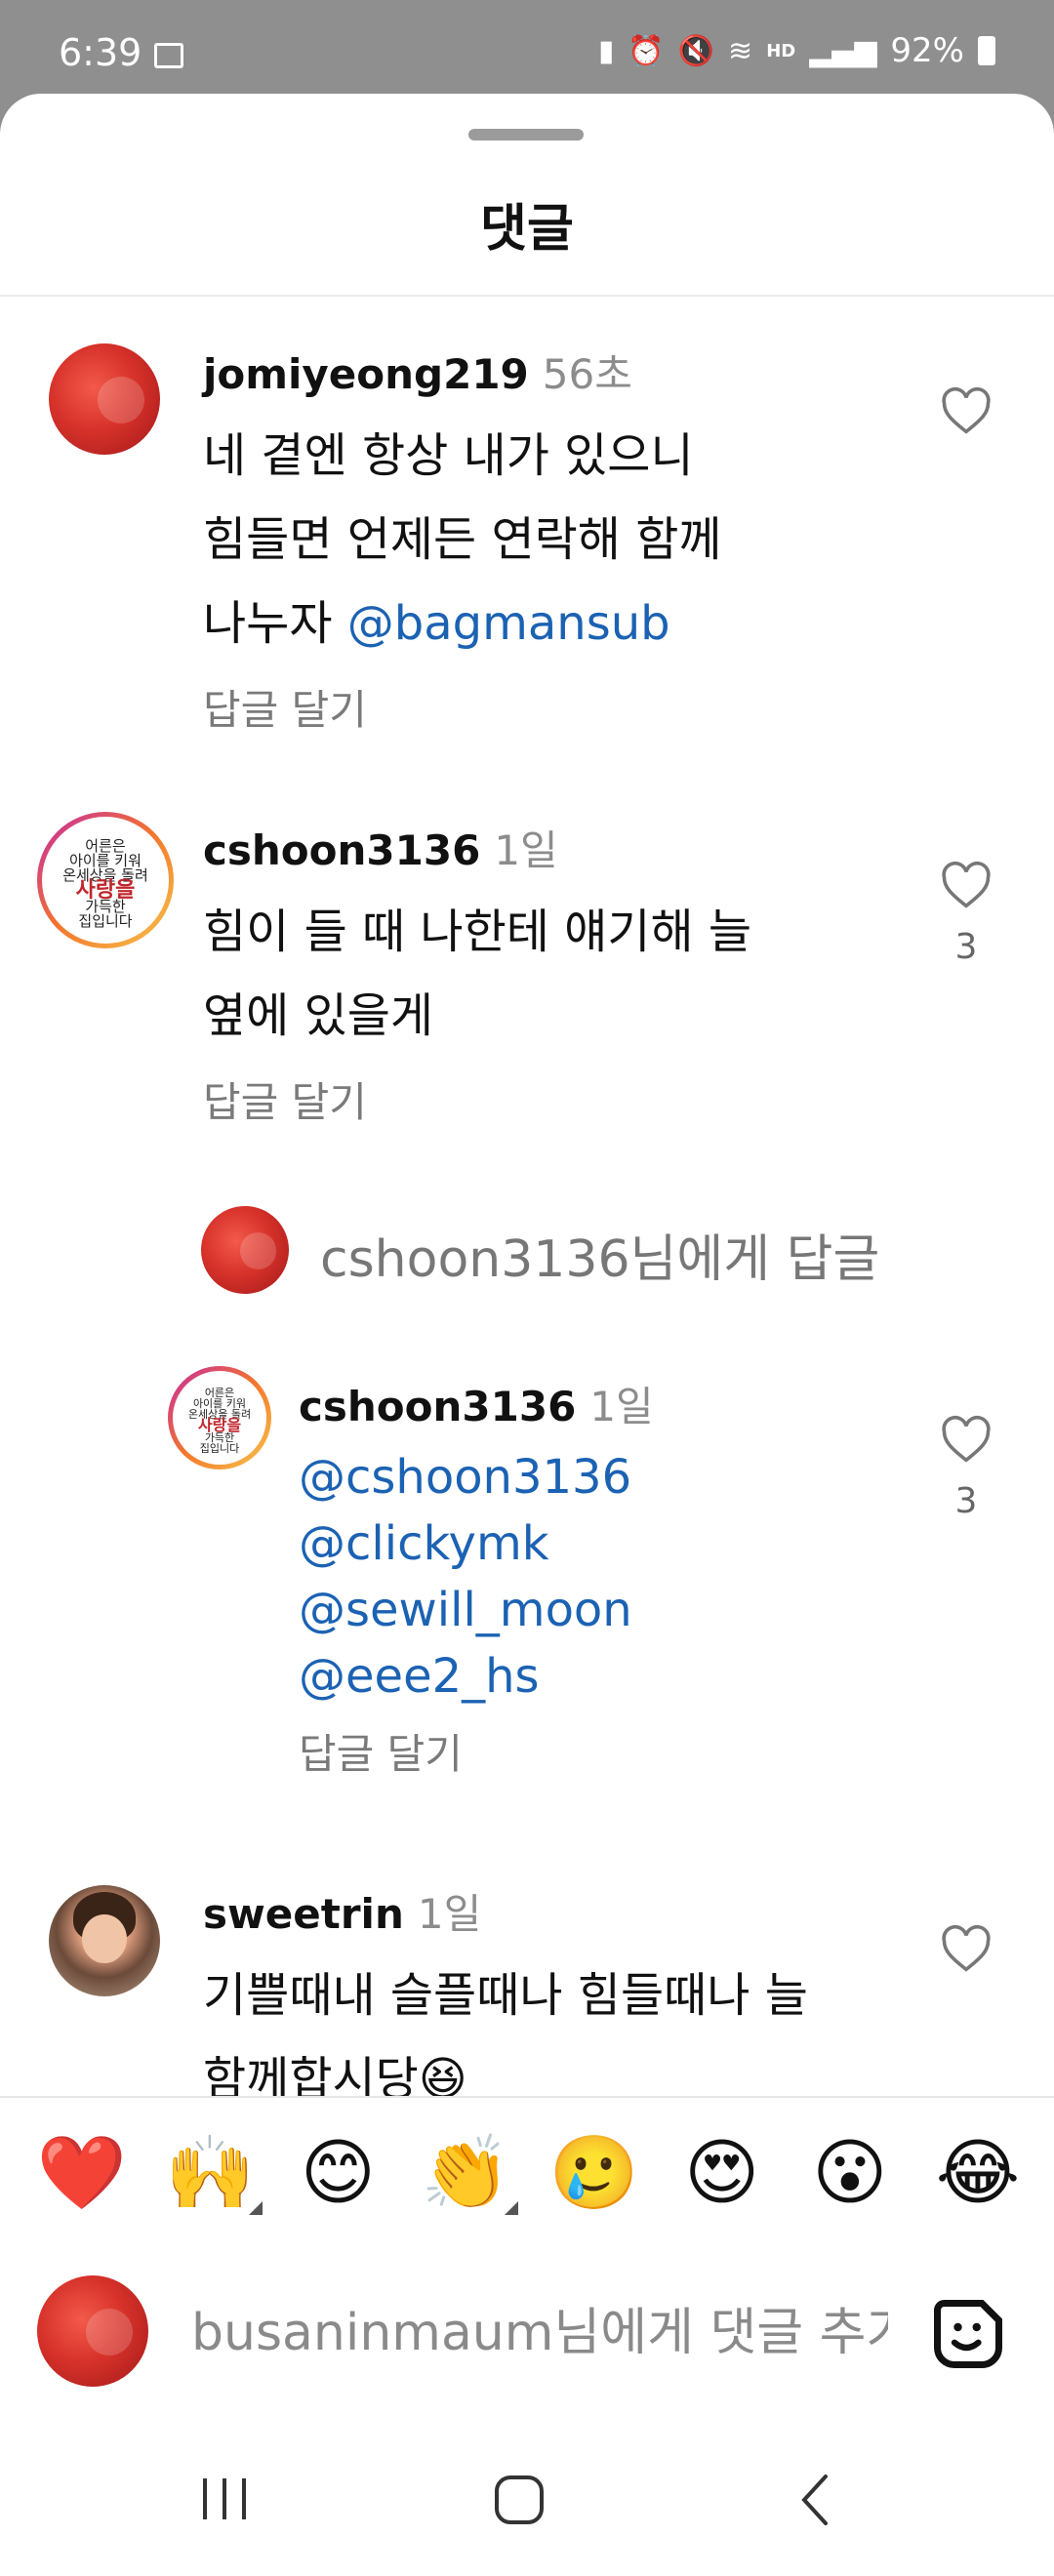 The height and width of the screenshot is (2576, 1054). What do you see at coordinates (843, 50) in the screenshot?
I see `signal-icon: ▂▄▆` at bounding box center [843, 50].